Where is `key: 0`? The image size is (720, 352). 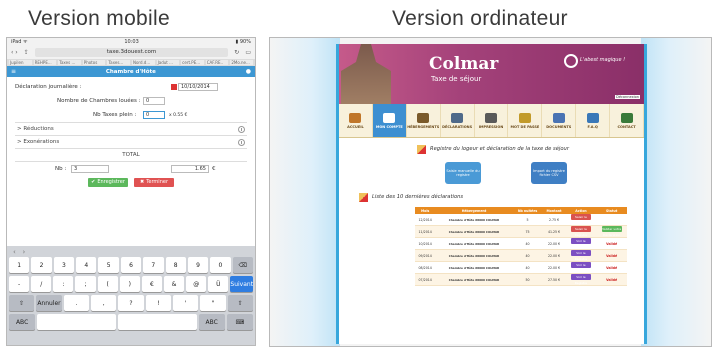 key: 0 is located at coordinates (220, 265).